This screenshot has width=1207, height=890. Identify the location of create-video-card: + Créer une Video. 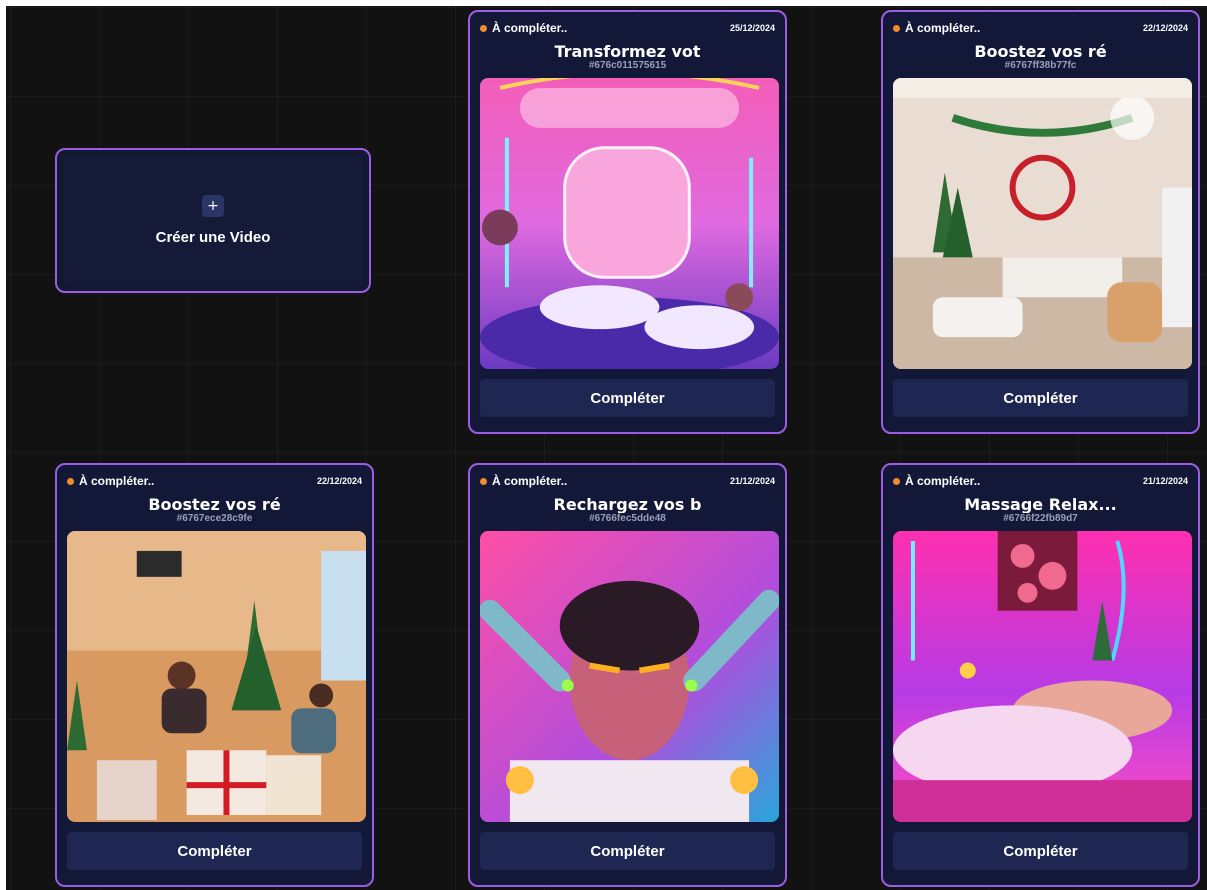
(213, 220).